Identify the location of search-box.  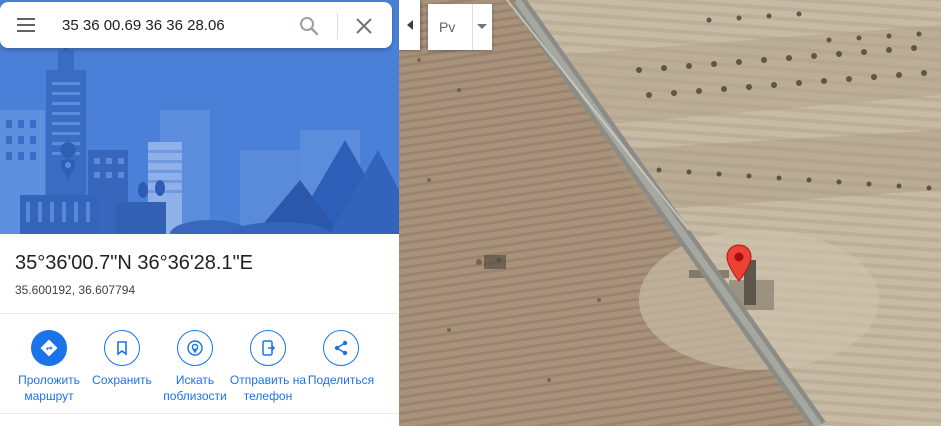
(196, 25).